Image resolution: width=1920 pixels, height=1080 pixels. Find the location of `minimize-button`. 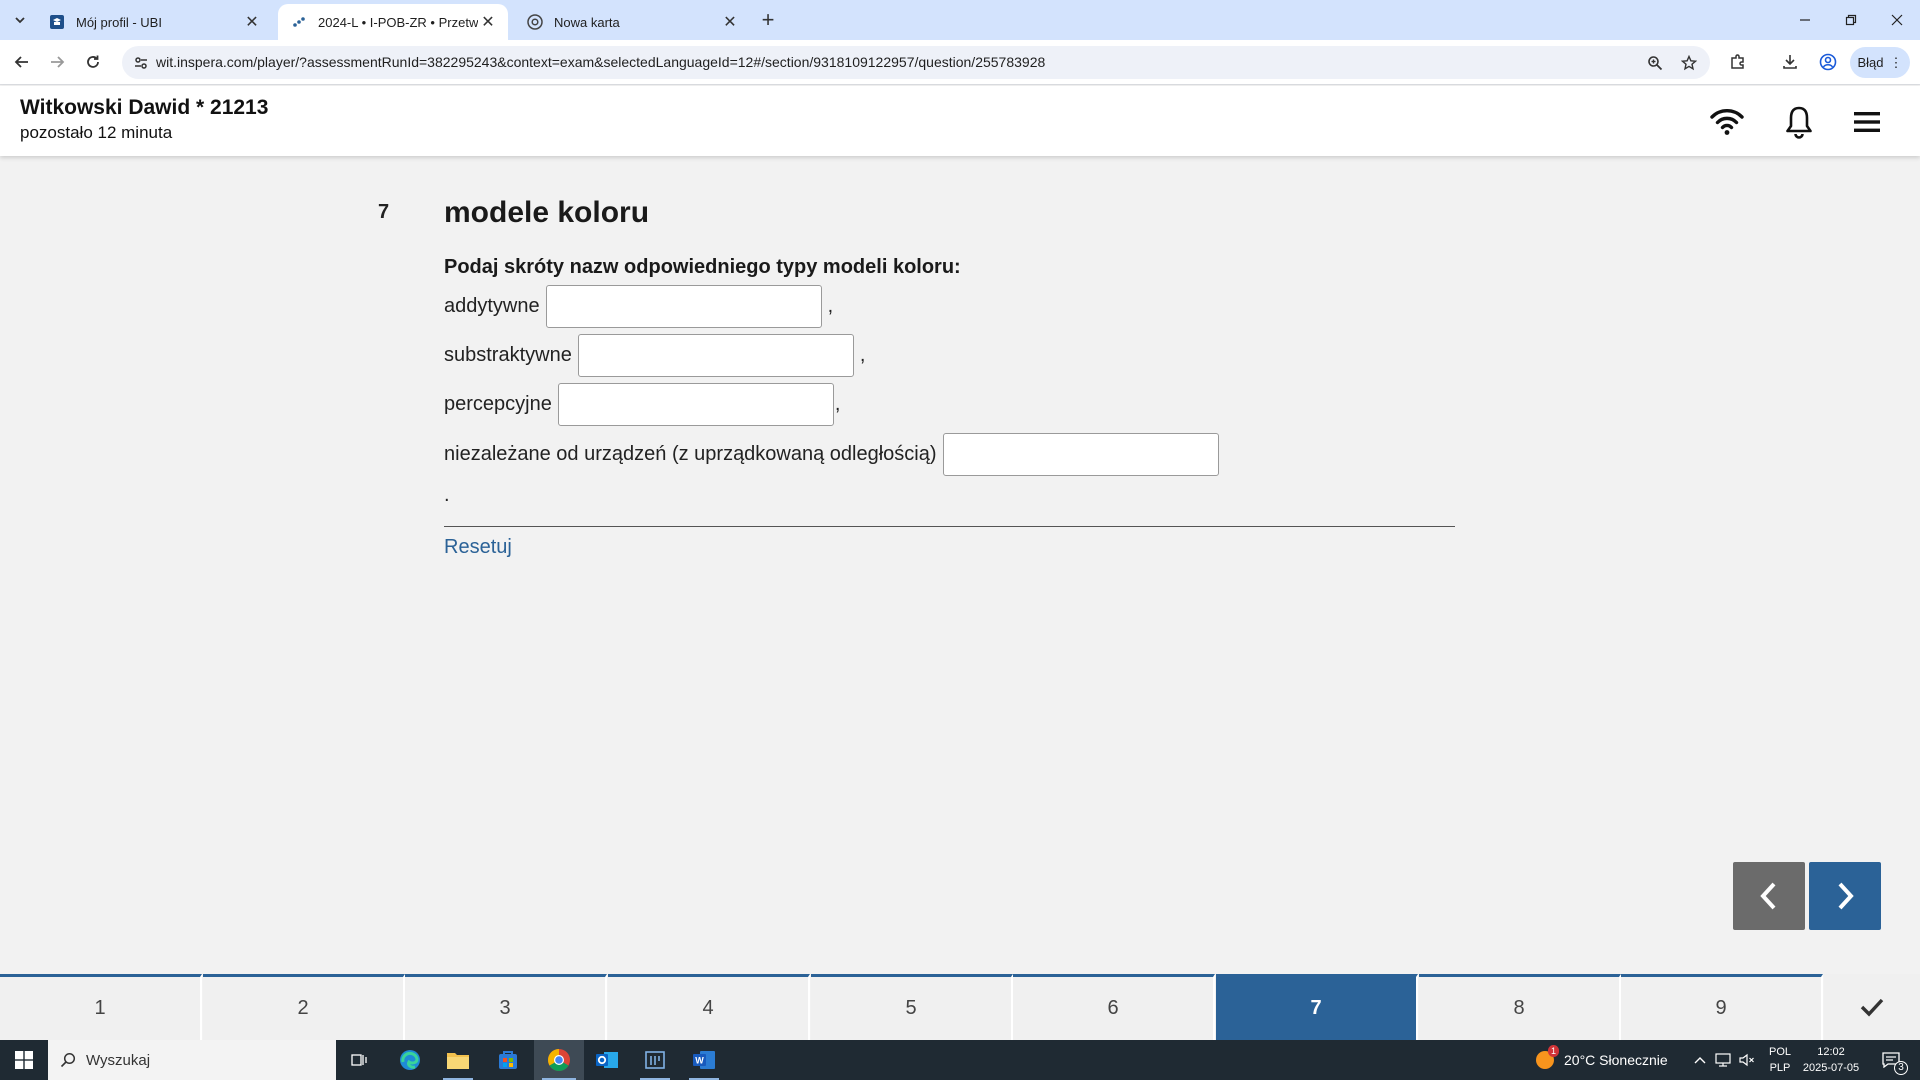

minimize-button is located at coordinates (1805, 20).